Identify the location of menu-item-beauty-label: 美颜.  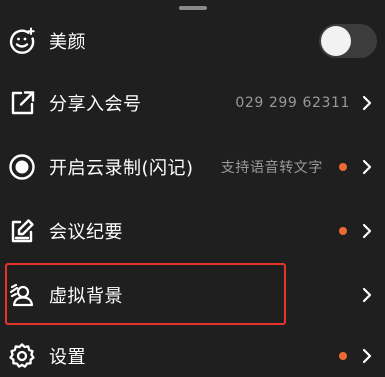
(67, 42).